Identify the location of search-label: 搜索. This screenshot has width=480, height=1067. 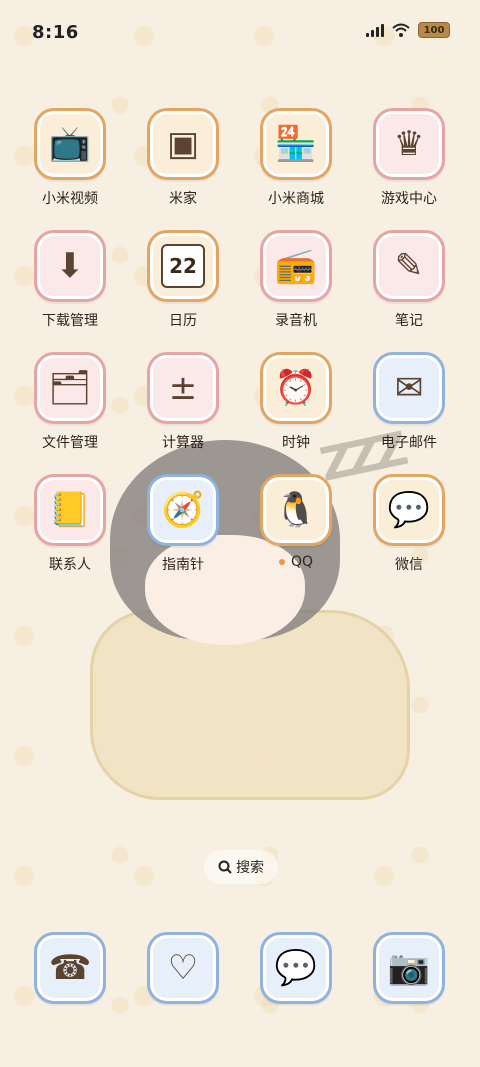
(250, 868).